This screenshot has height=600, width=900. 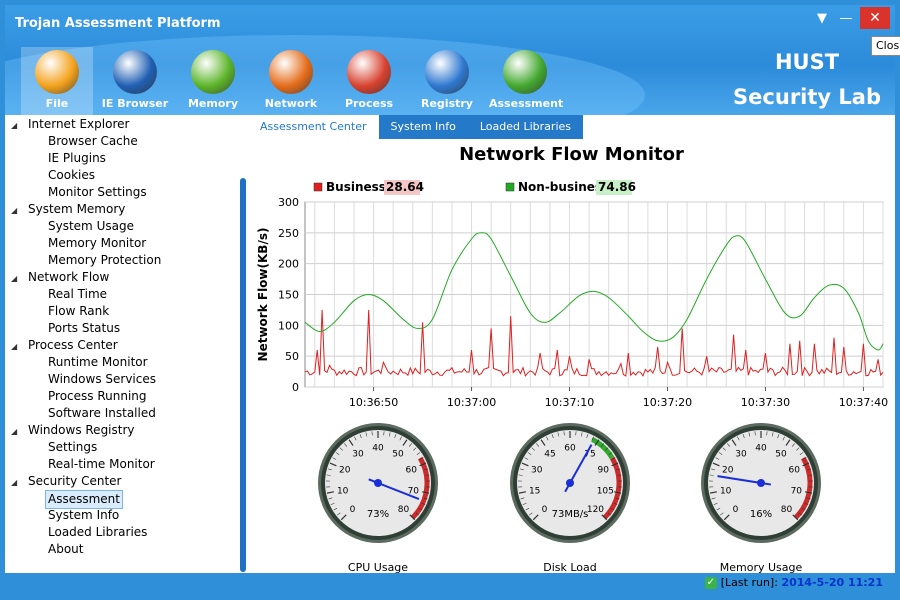 I want to click on sidebar-item-runtime-monitor: Runtime Monitor, so click(x=98, y=362).